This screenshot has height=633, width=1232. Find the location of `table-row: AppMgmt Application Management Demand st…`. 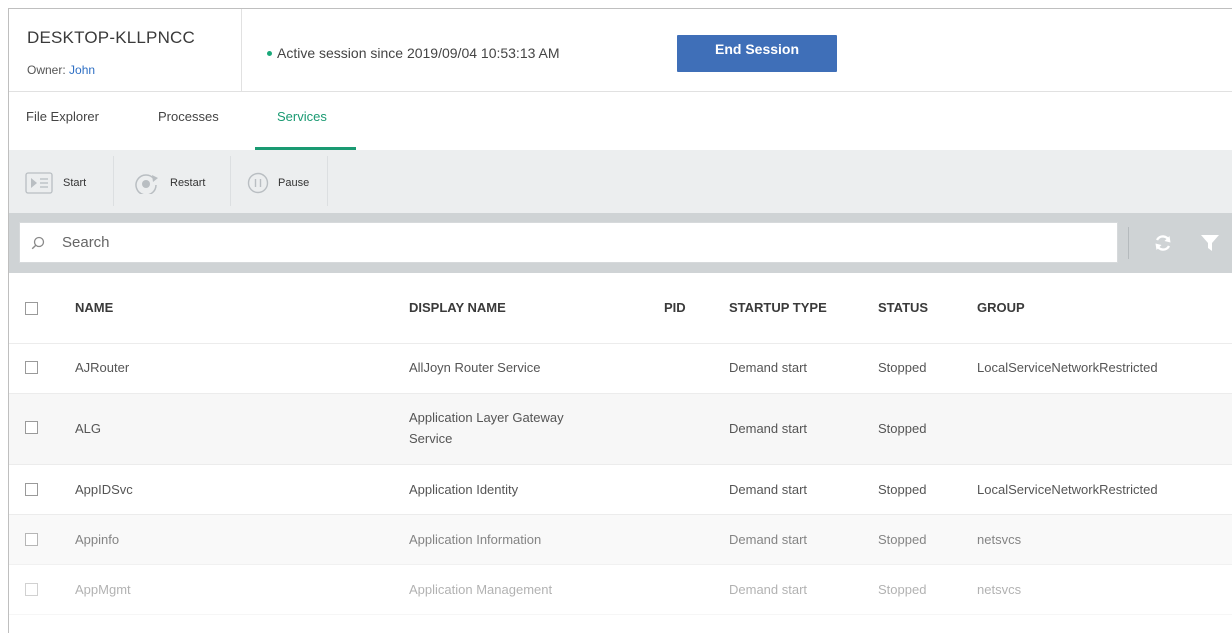

table-row: AppMgmt Application Management Demand st… is located at coordinates (620, 590).